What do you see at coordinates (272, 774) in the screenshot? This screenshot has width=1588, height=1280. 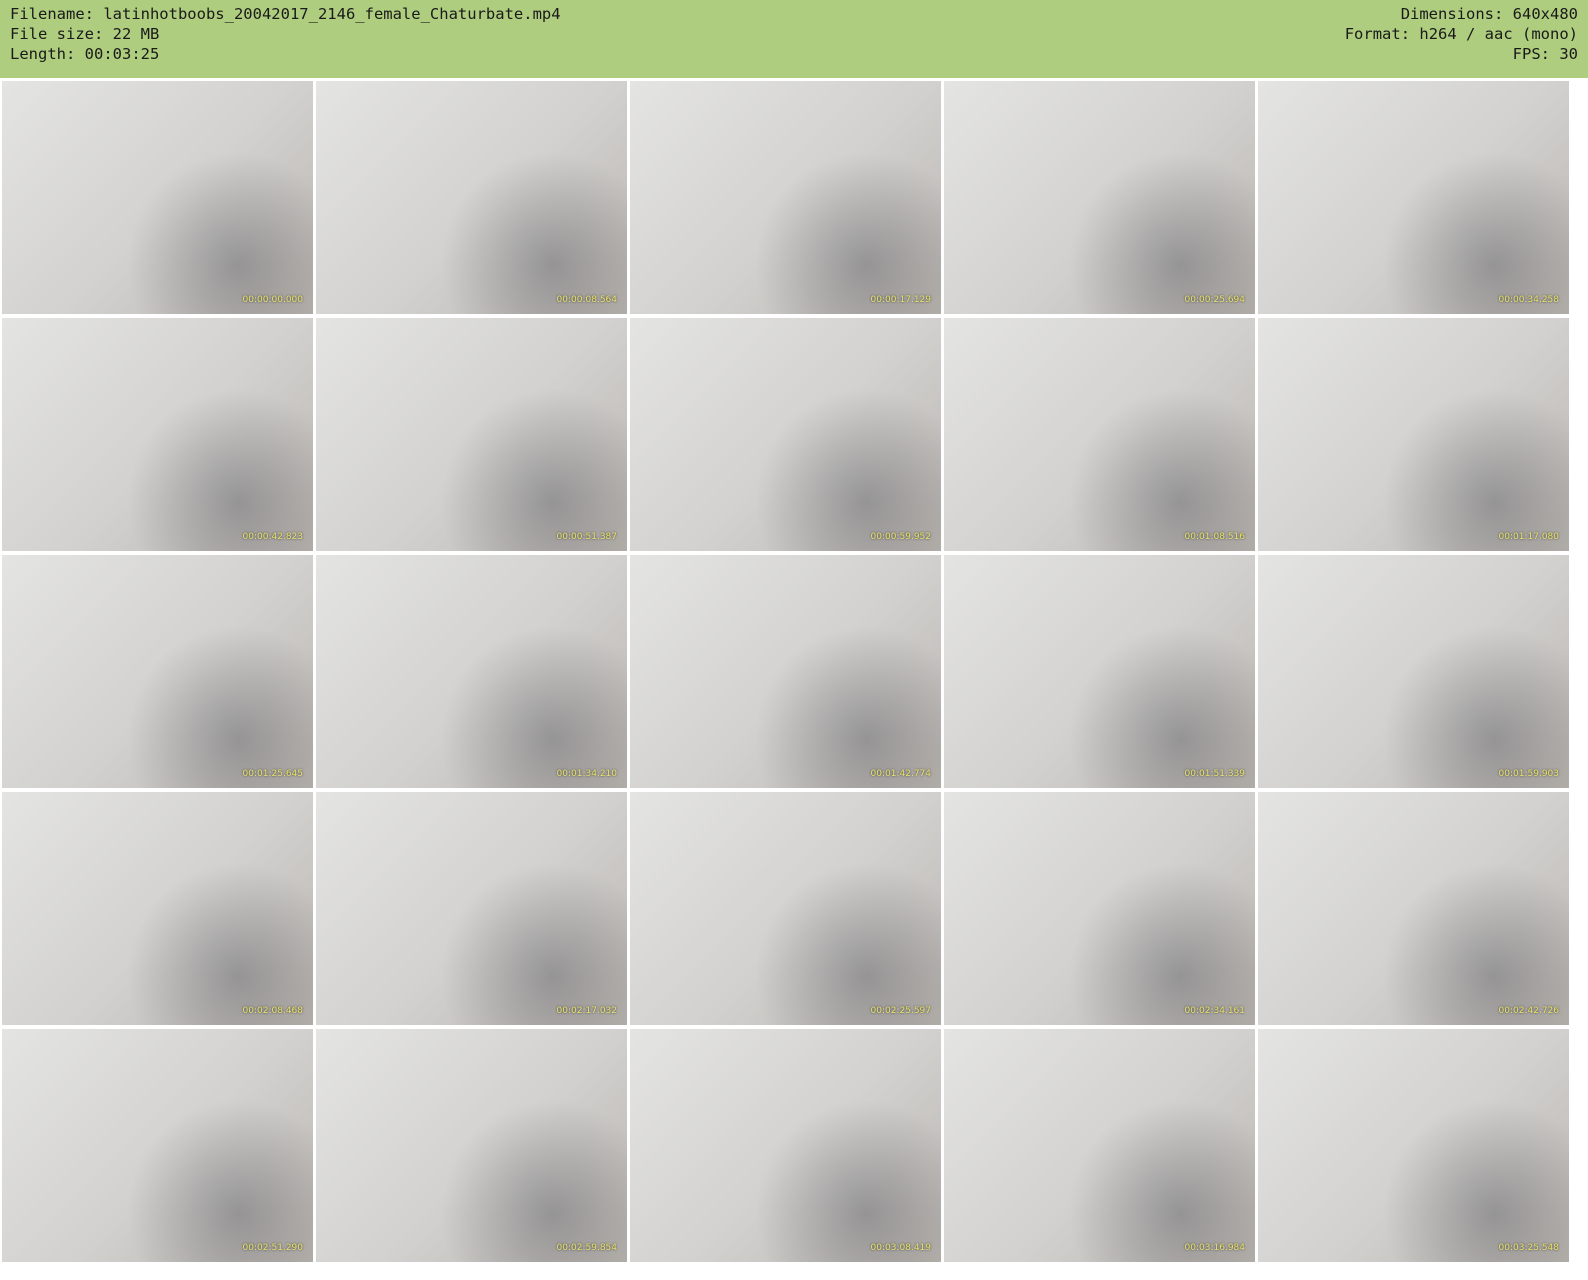 I see `frame-timestamp: 00:01:25.645` at bounding box center [272, 774].